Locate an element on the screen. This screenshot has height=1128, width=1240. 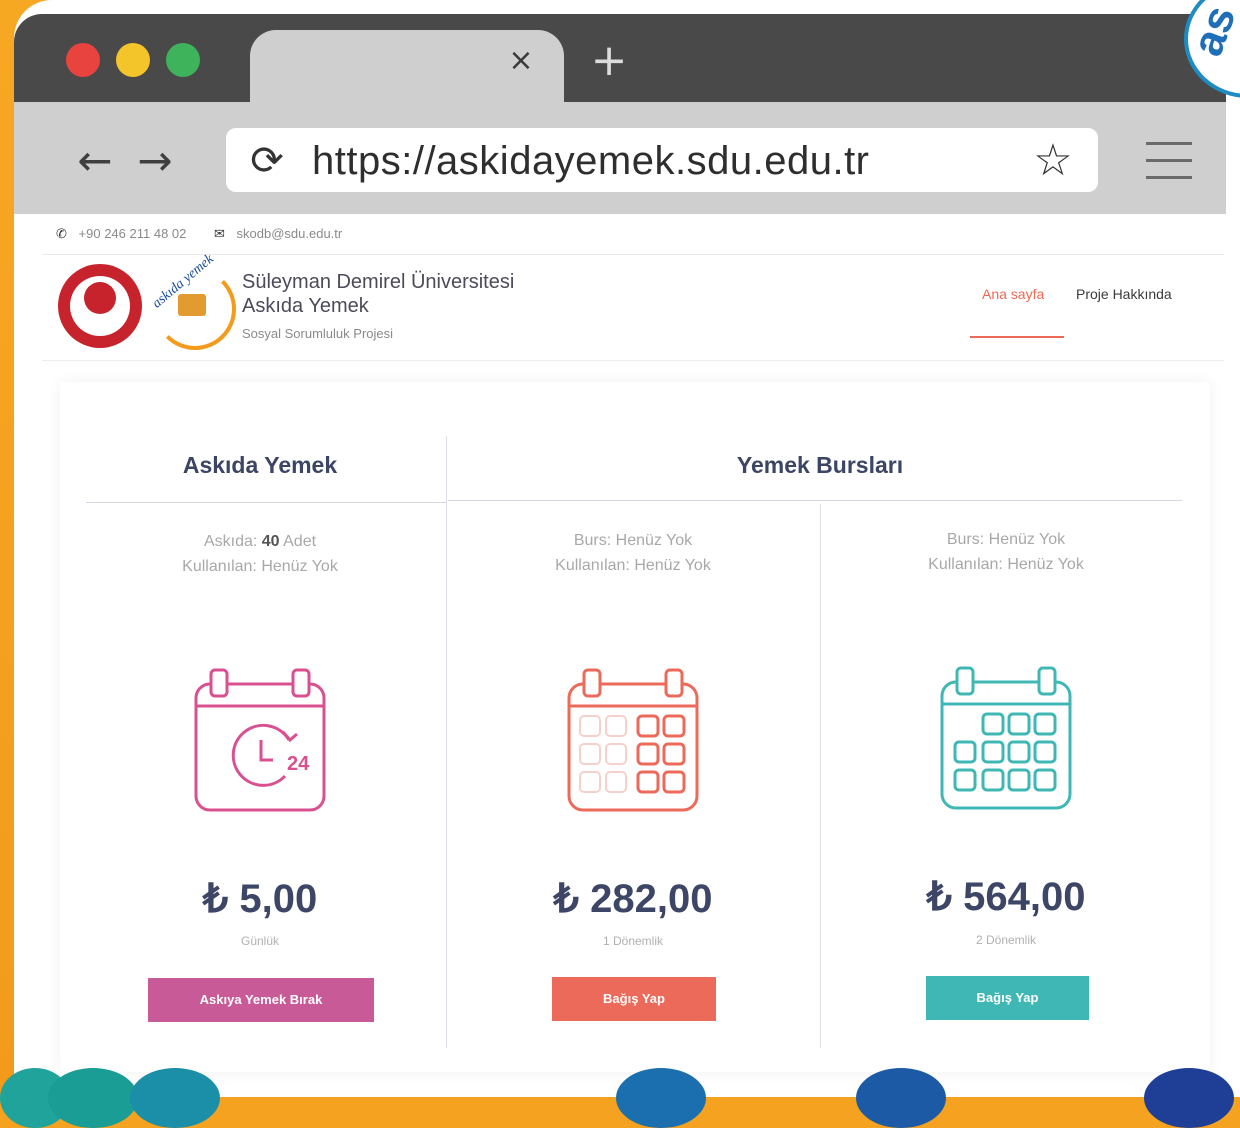
icon-24-label: 24 is located at coordinates (298, 764).